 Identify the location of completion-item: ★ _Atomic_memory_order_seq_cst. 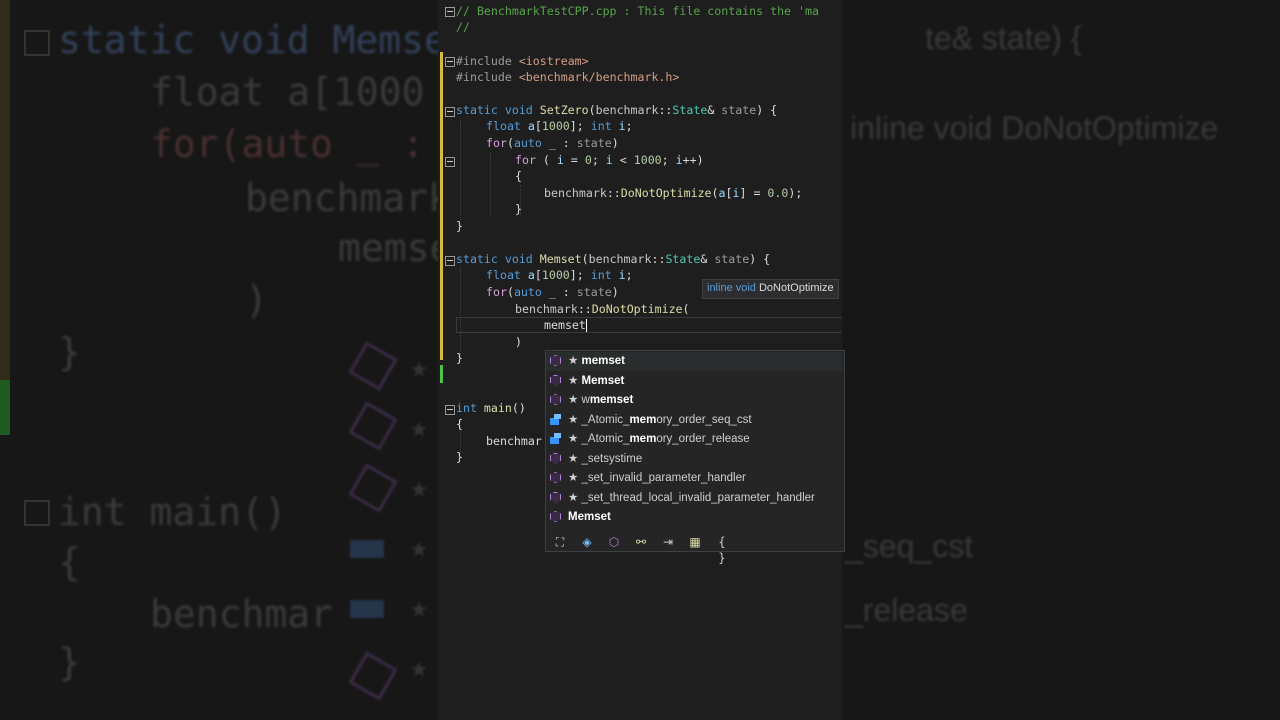
(694, 420).